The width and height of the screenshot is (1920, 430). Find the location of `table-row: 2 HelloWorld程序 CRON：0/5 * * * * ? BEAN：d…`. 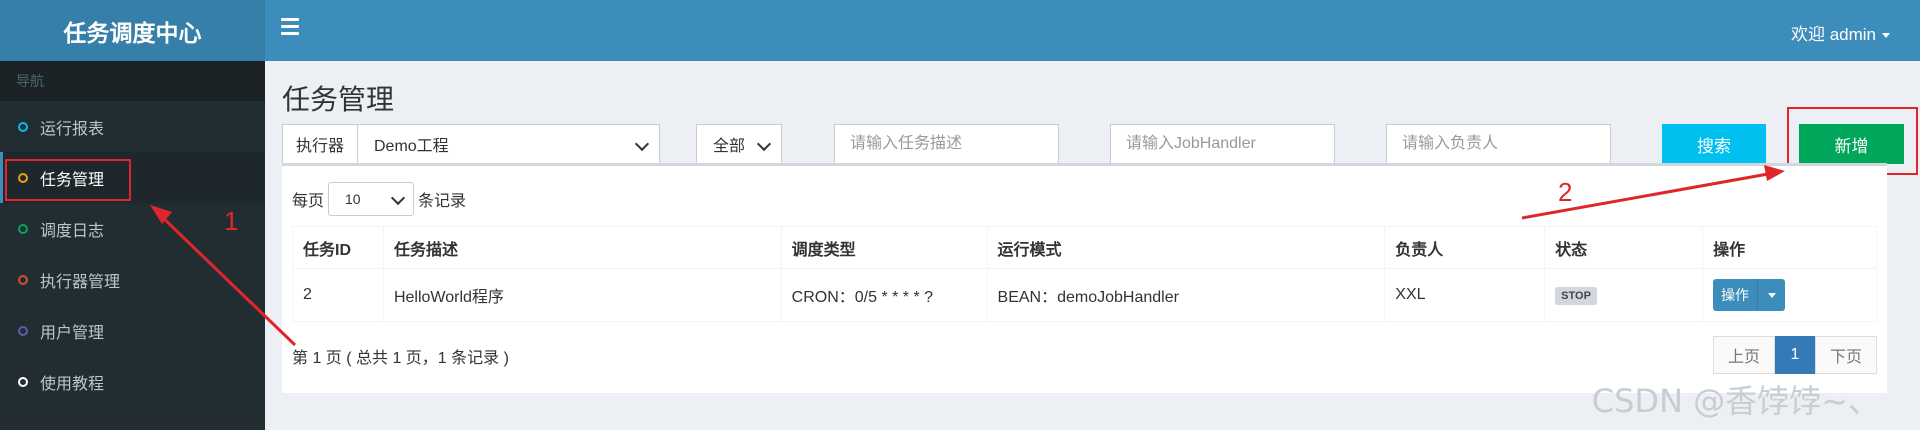

table-row: 2 HelloWorld程序 CRON：0/5 * * * * ? BEAN：d… is located at coordinates (1084, 295).